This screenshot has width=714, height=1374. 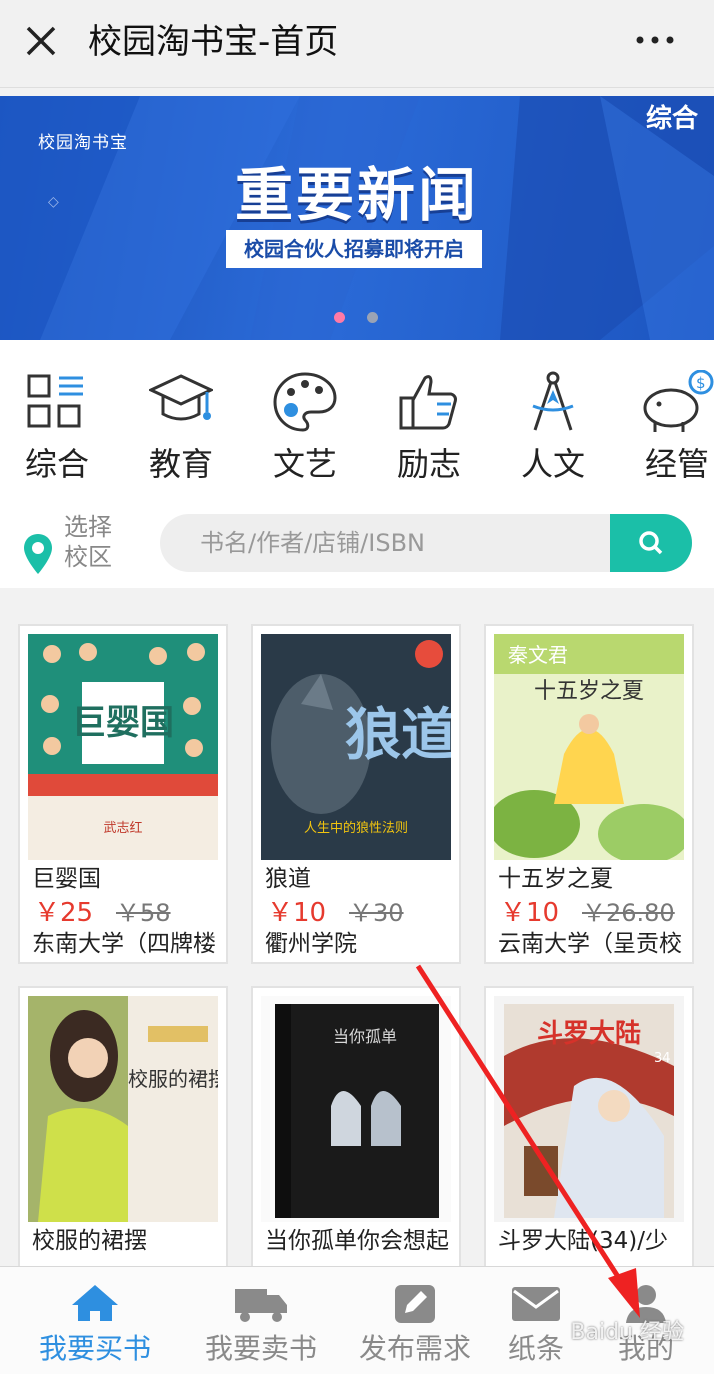 I want to click on truck-icon, so click(x=261, y=1305).